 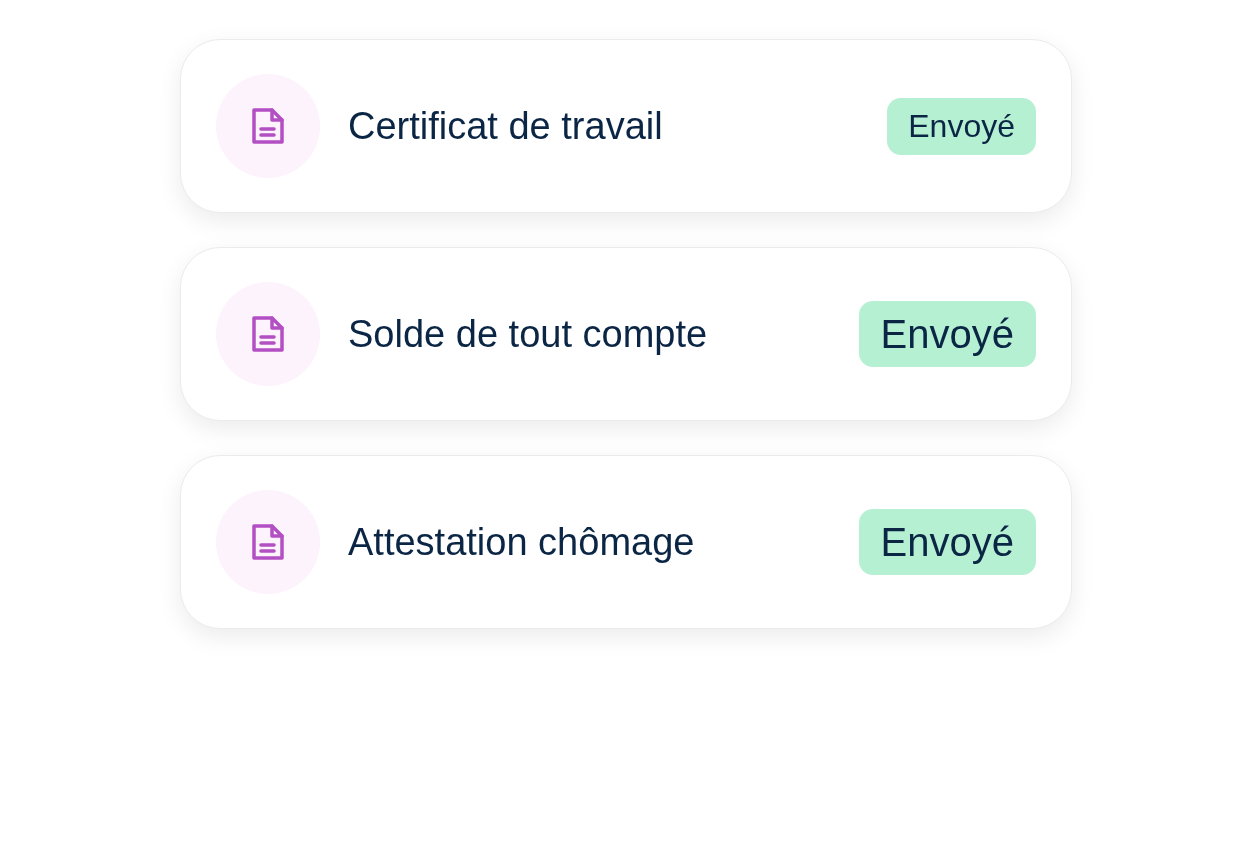 What do you see at coordinates (506, 126) in the screenshot?
I see `document-title: Certificat de travail` at bounding box center [506, 126].